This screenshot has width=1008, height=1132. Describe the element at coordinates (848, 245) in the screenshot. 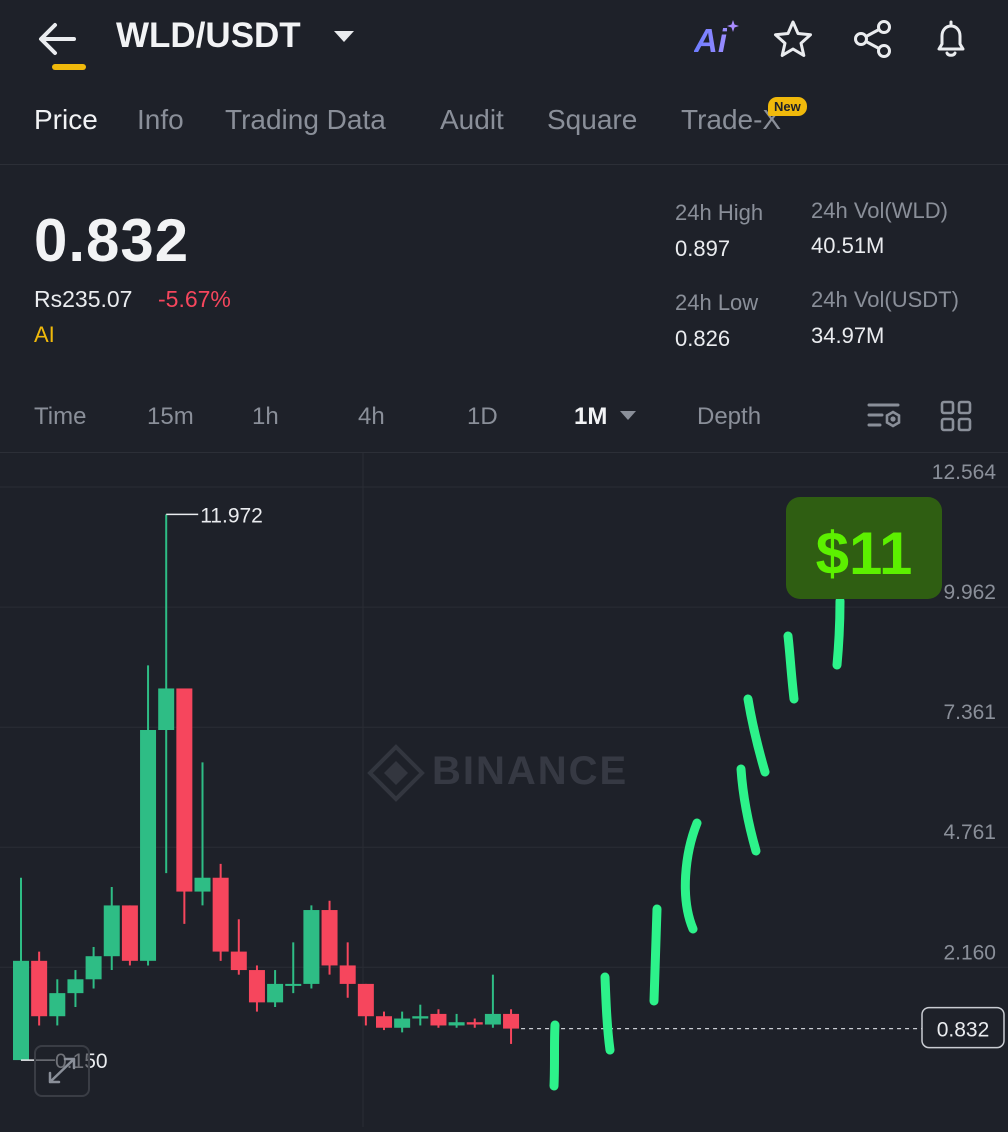

I see `vol-base-value: 40.51M` at that location.